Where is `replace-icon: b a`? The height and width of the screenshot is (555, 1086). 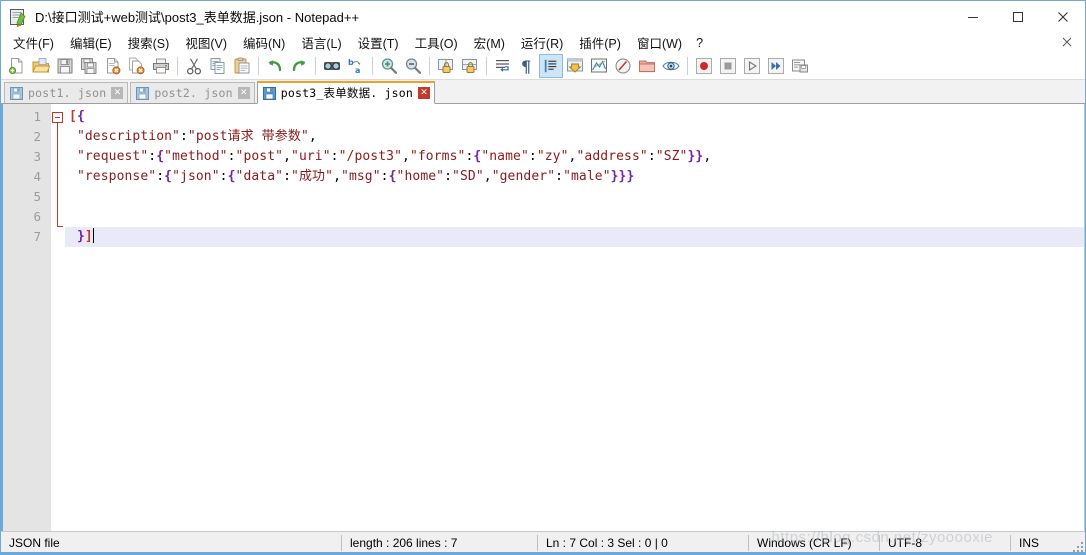
replace-icon: b a is located at coordinates (356, 66).